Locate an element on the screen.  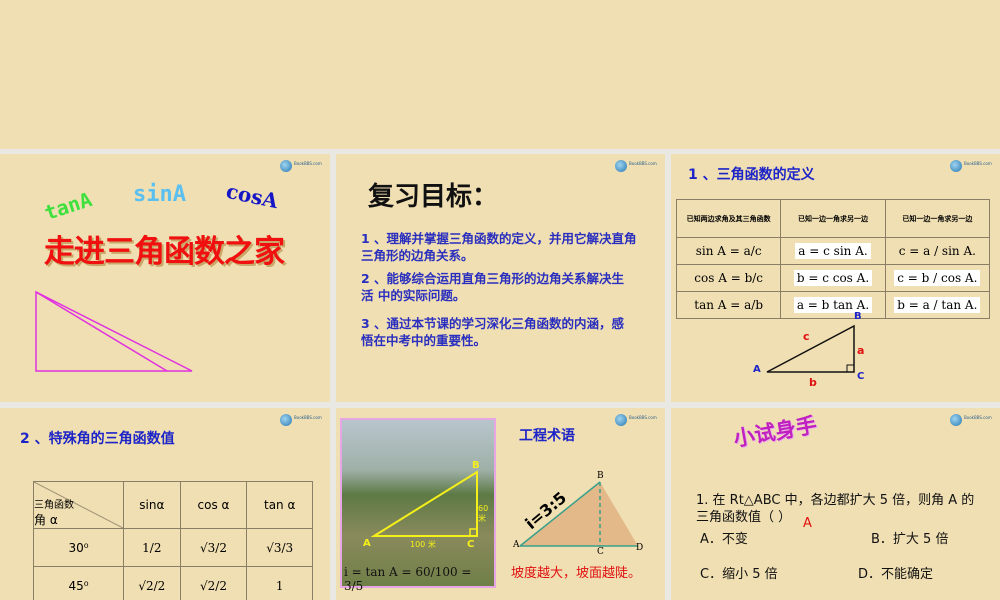
answer-mark: A is located at coordinates (807, 523).